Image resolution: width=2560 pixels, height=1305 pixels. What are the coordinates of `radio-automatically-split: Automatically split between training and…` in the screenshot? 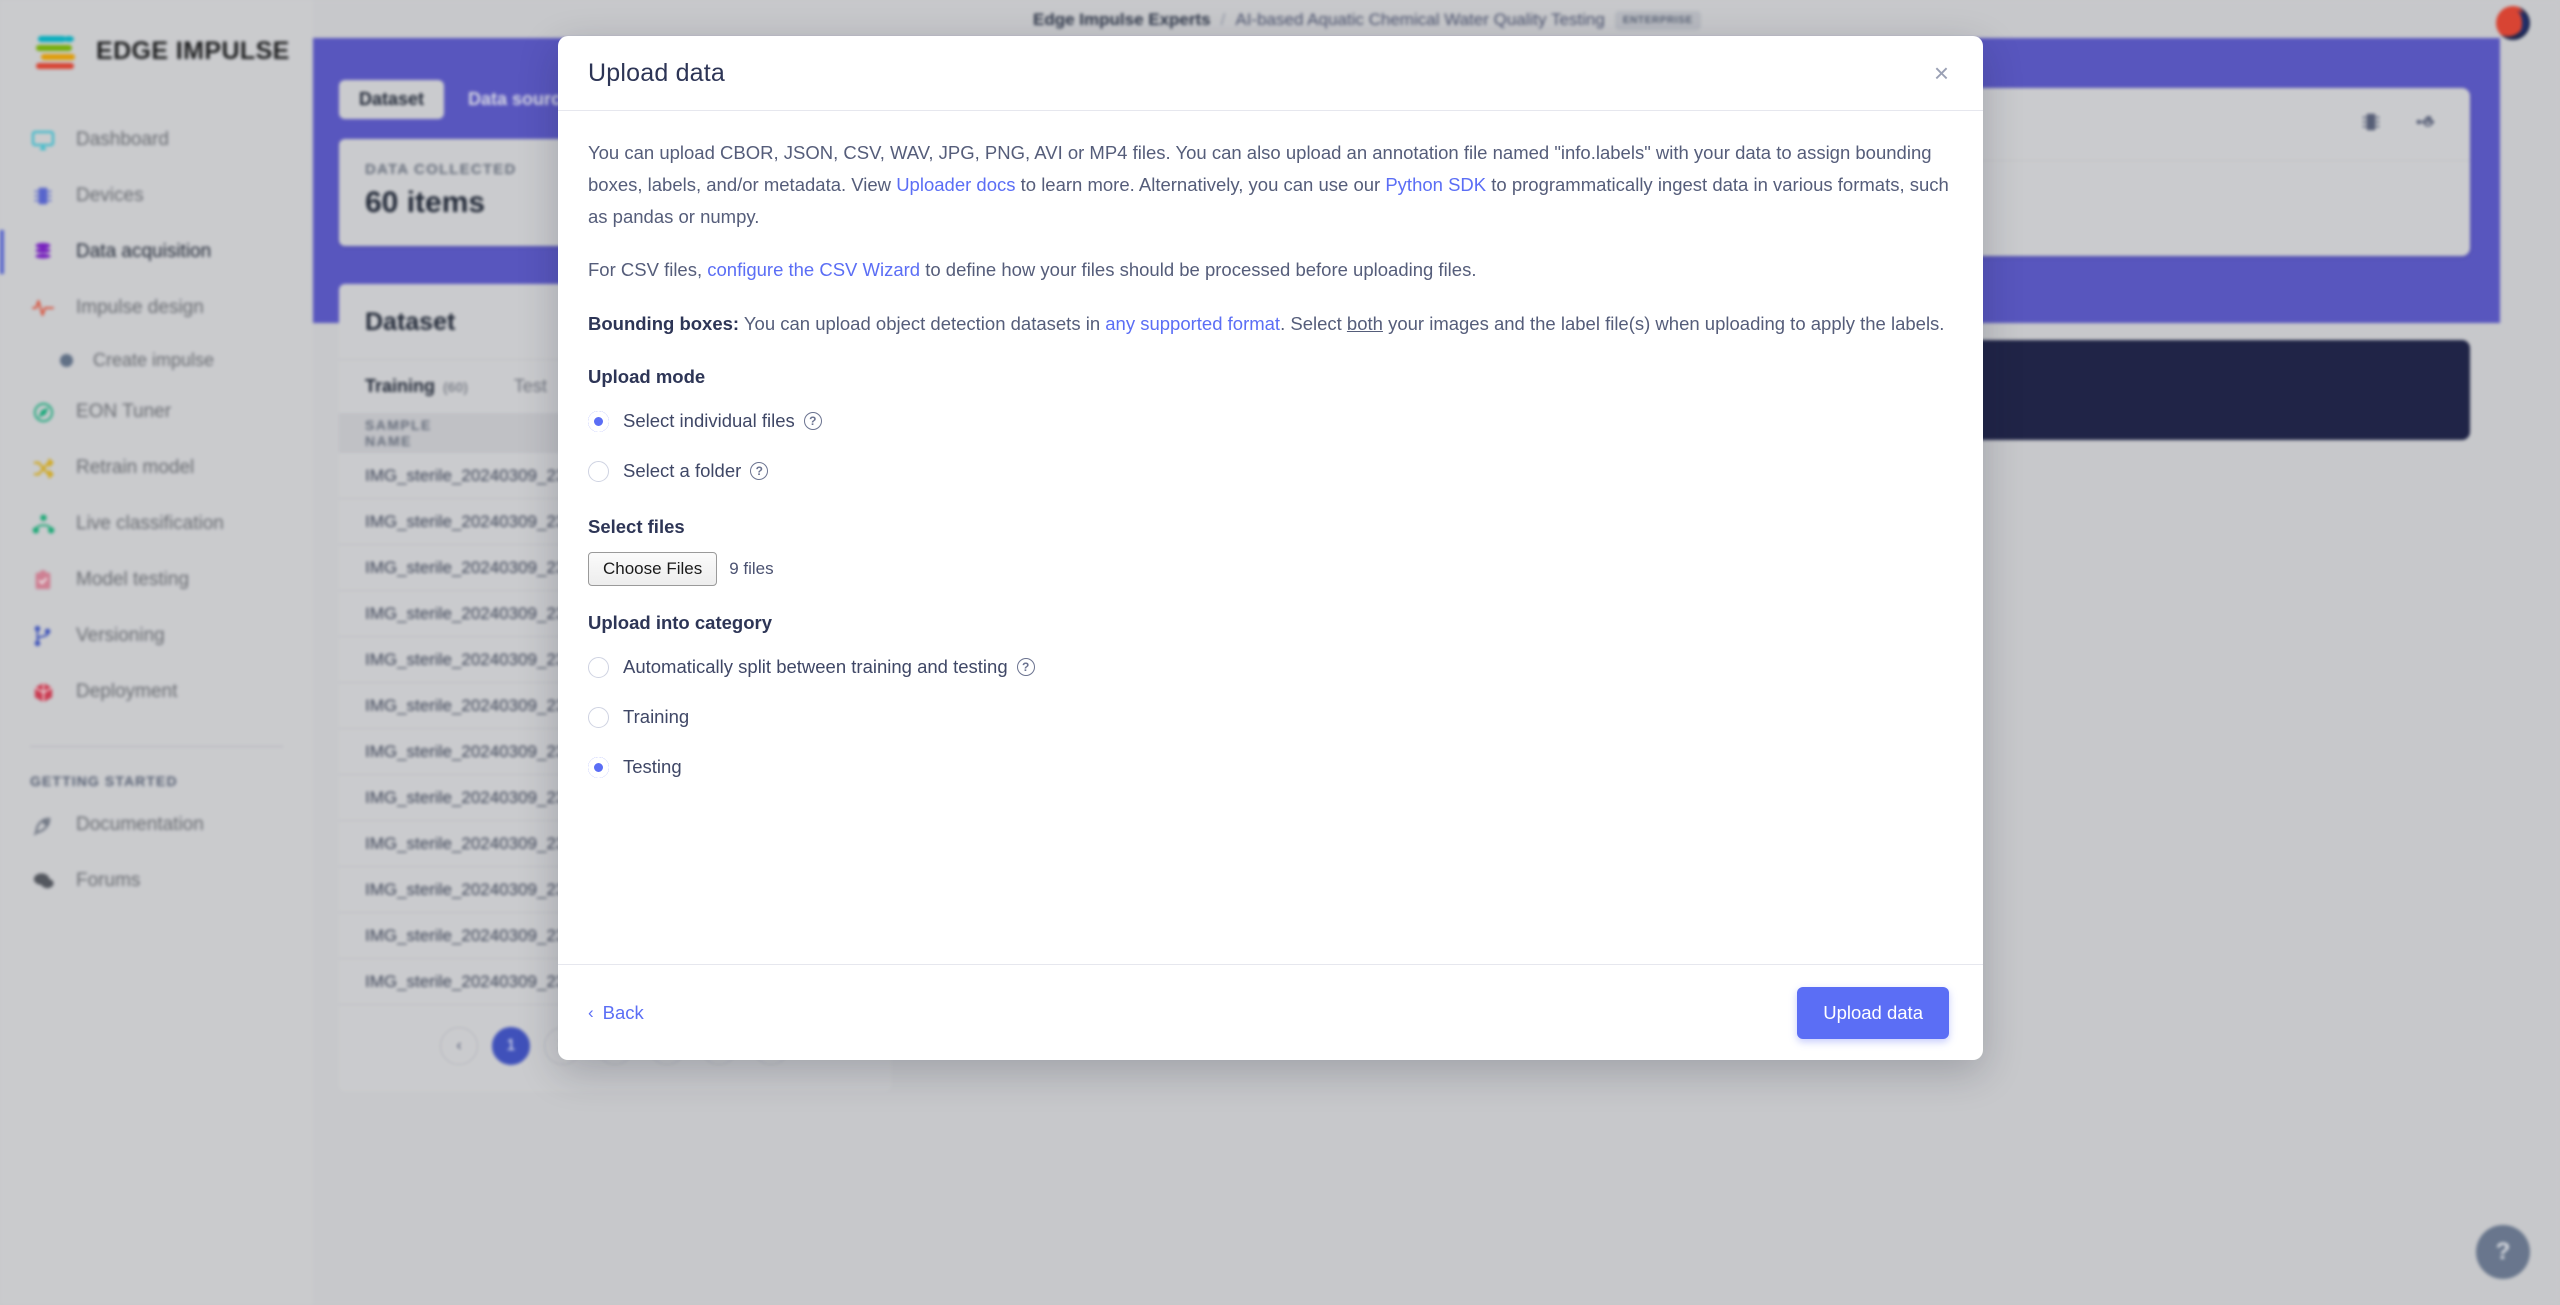 It's located at (1268, 667).